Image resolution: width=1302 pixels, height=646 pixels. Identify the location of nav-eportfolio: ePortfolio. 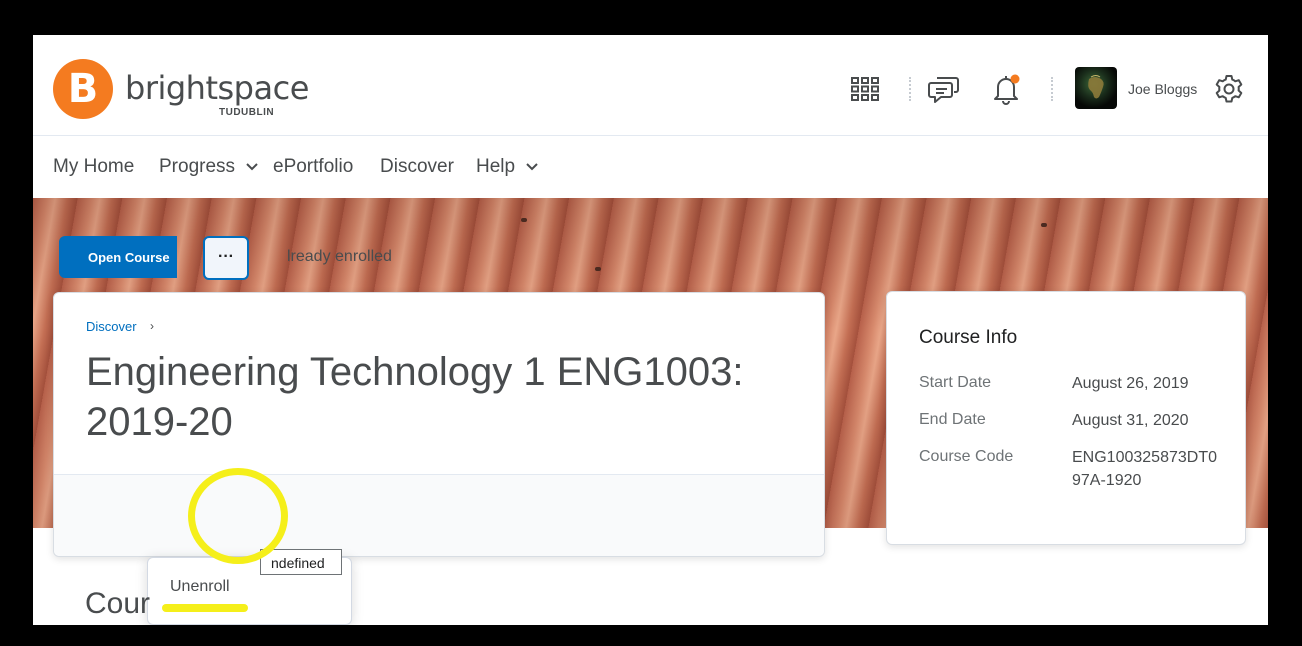
(313, 167).